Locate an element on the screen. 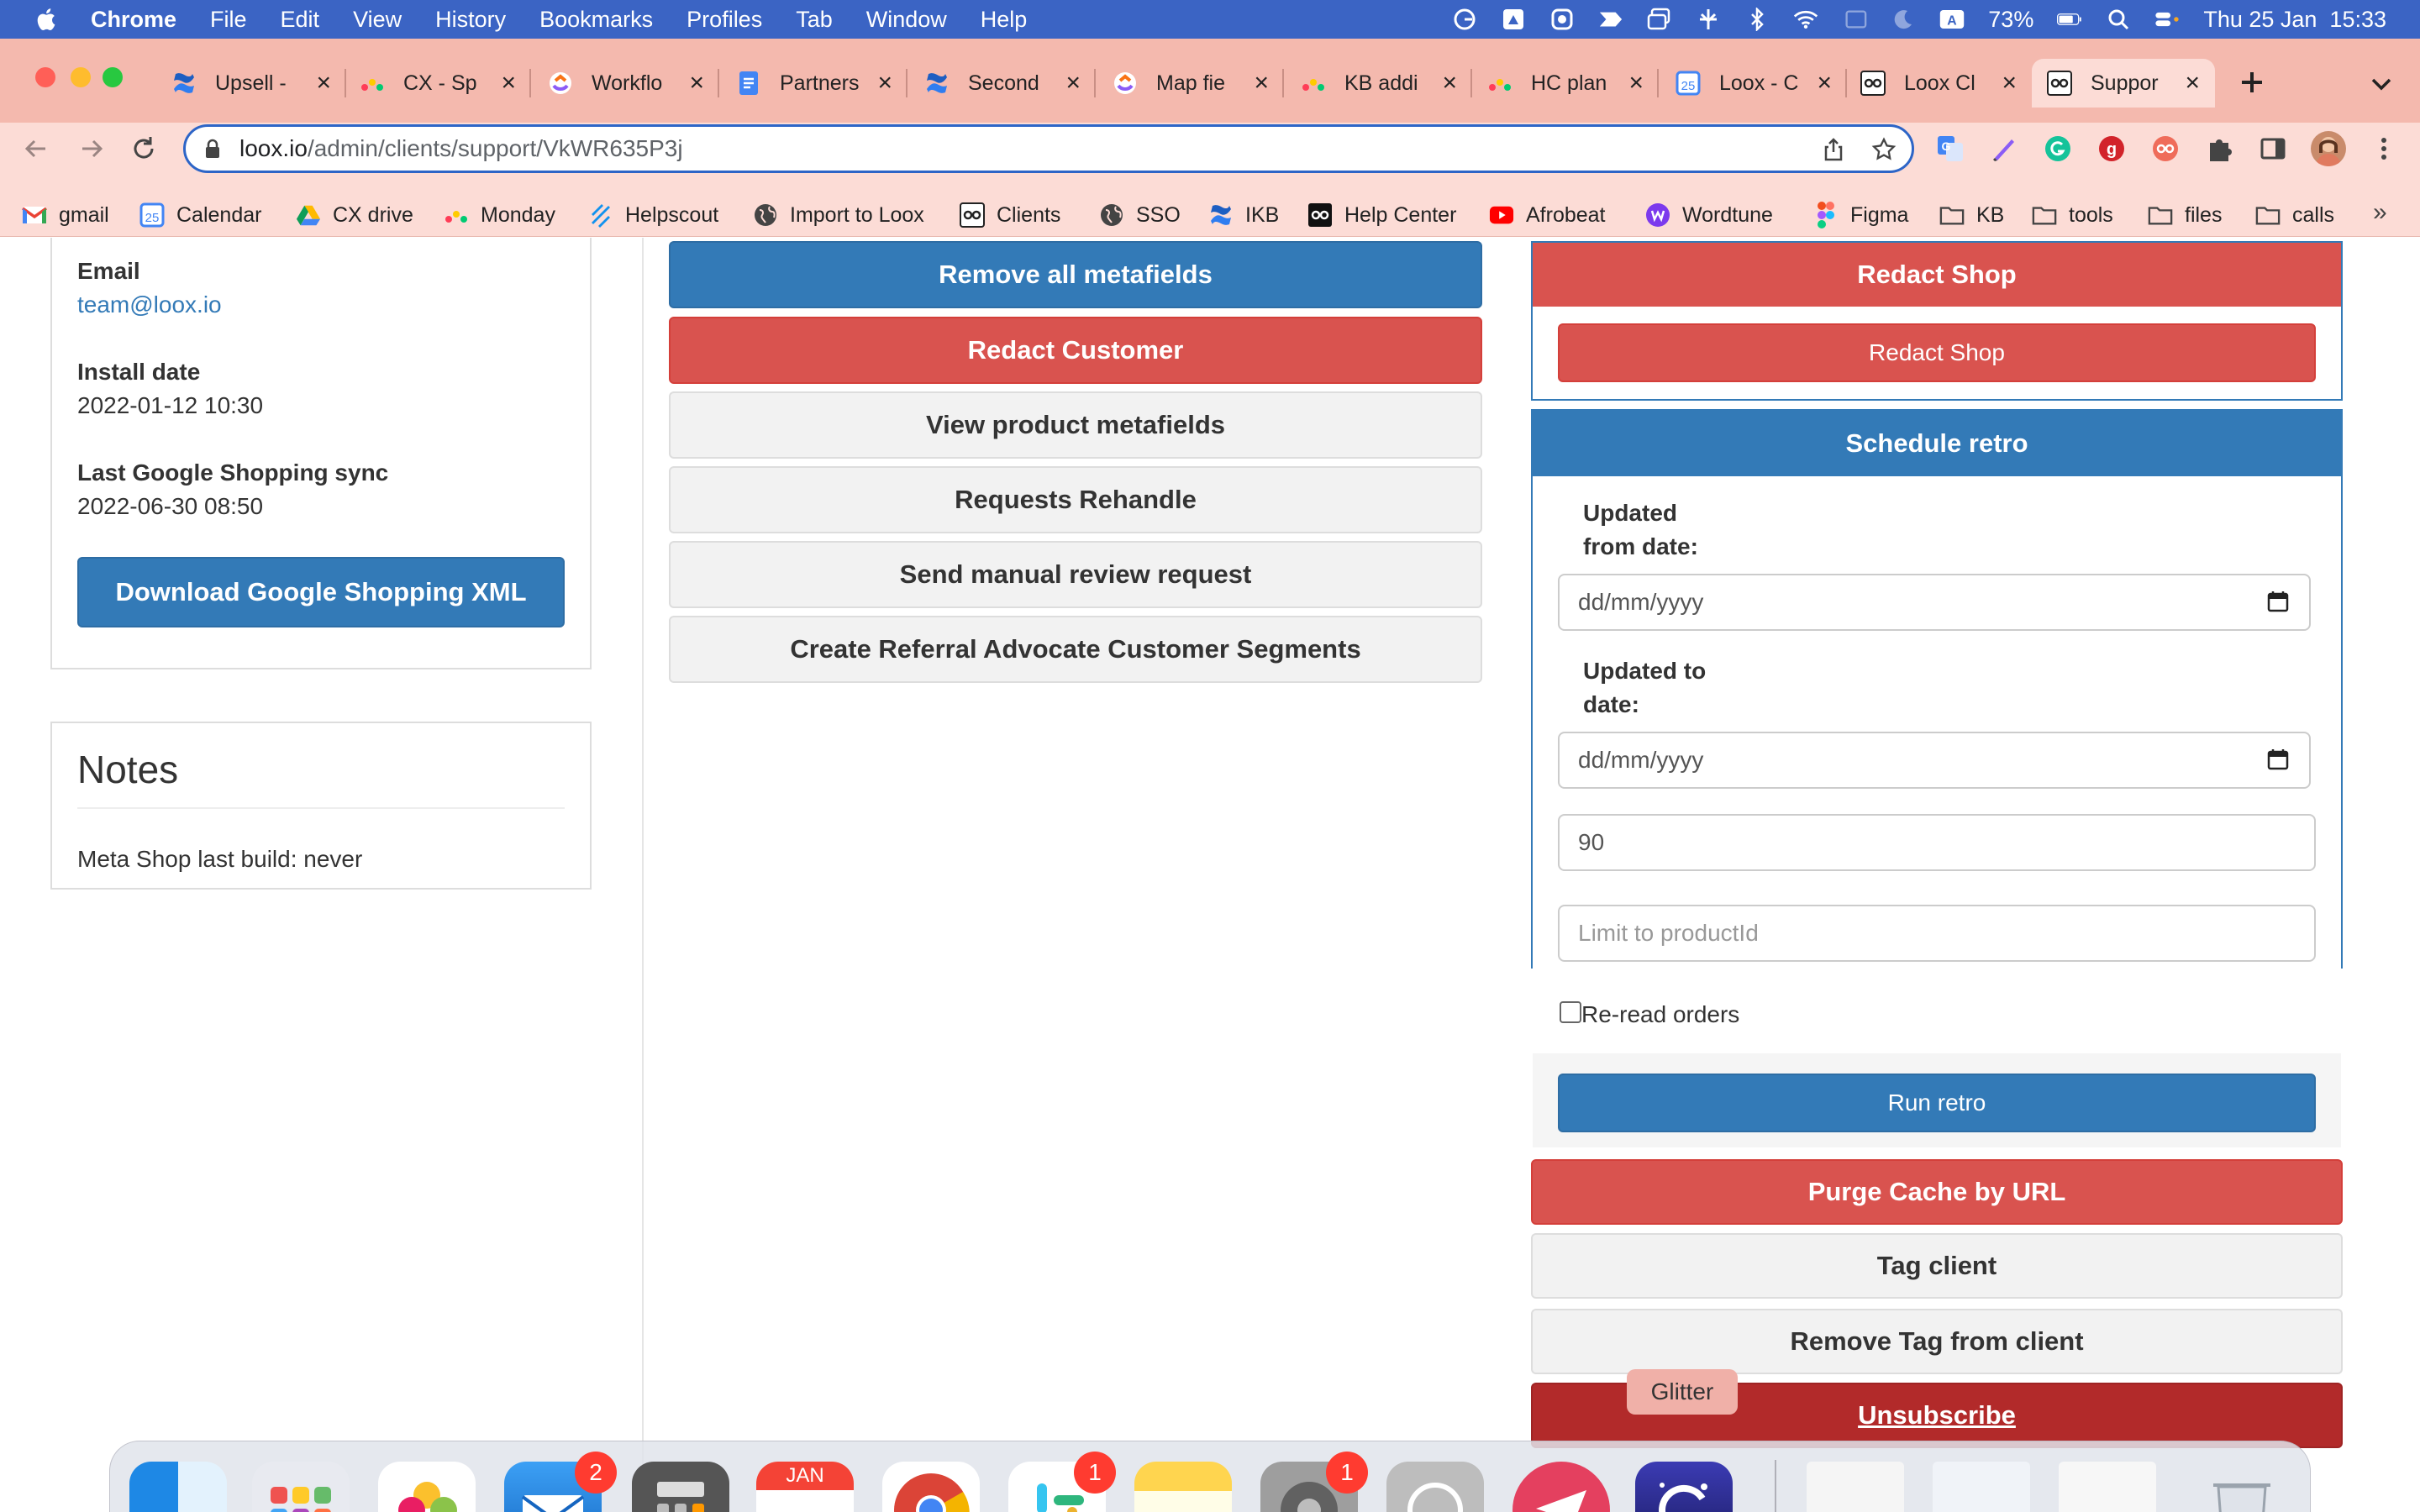  menu-bookmarks: Bookmarks is located at coordinates (596, 20).